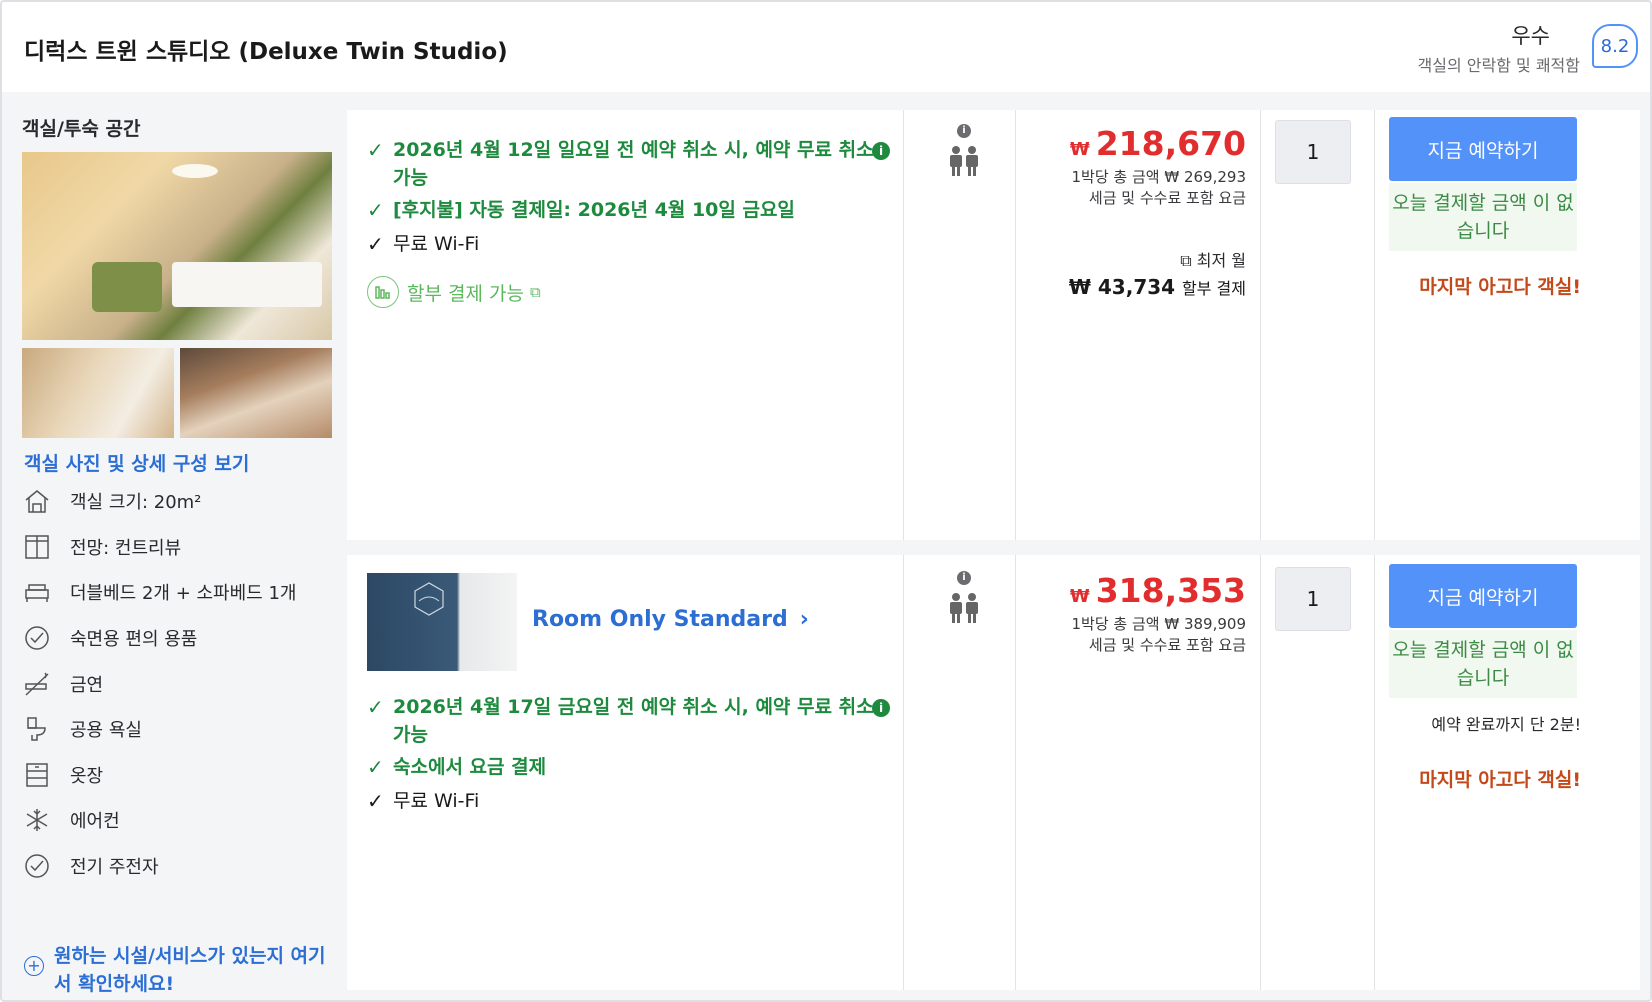 The image size is (1652, 1002). I want to click on installment-price: ₩ 43,734 할부 결제, so click(1136, 287).